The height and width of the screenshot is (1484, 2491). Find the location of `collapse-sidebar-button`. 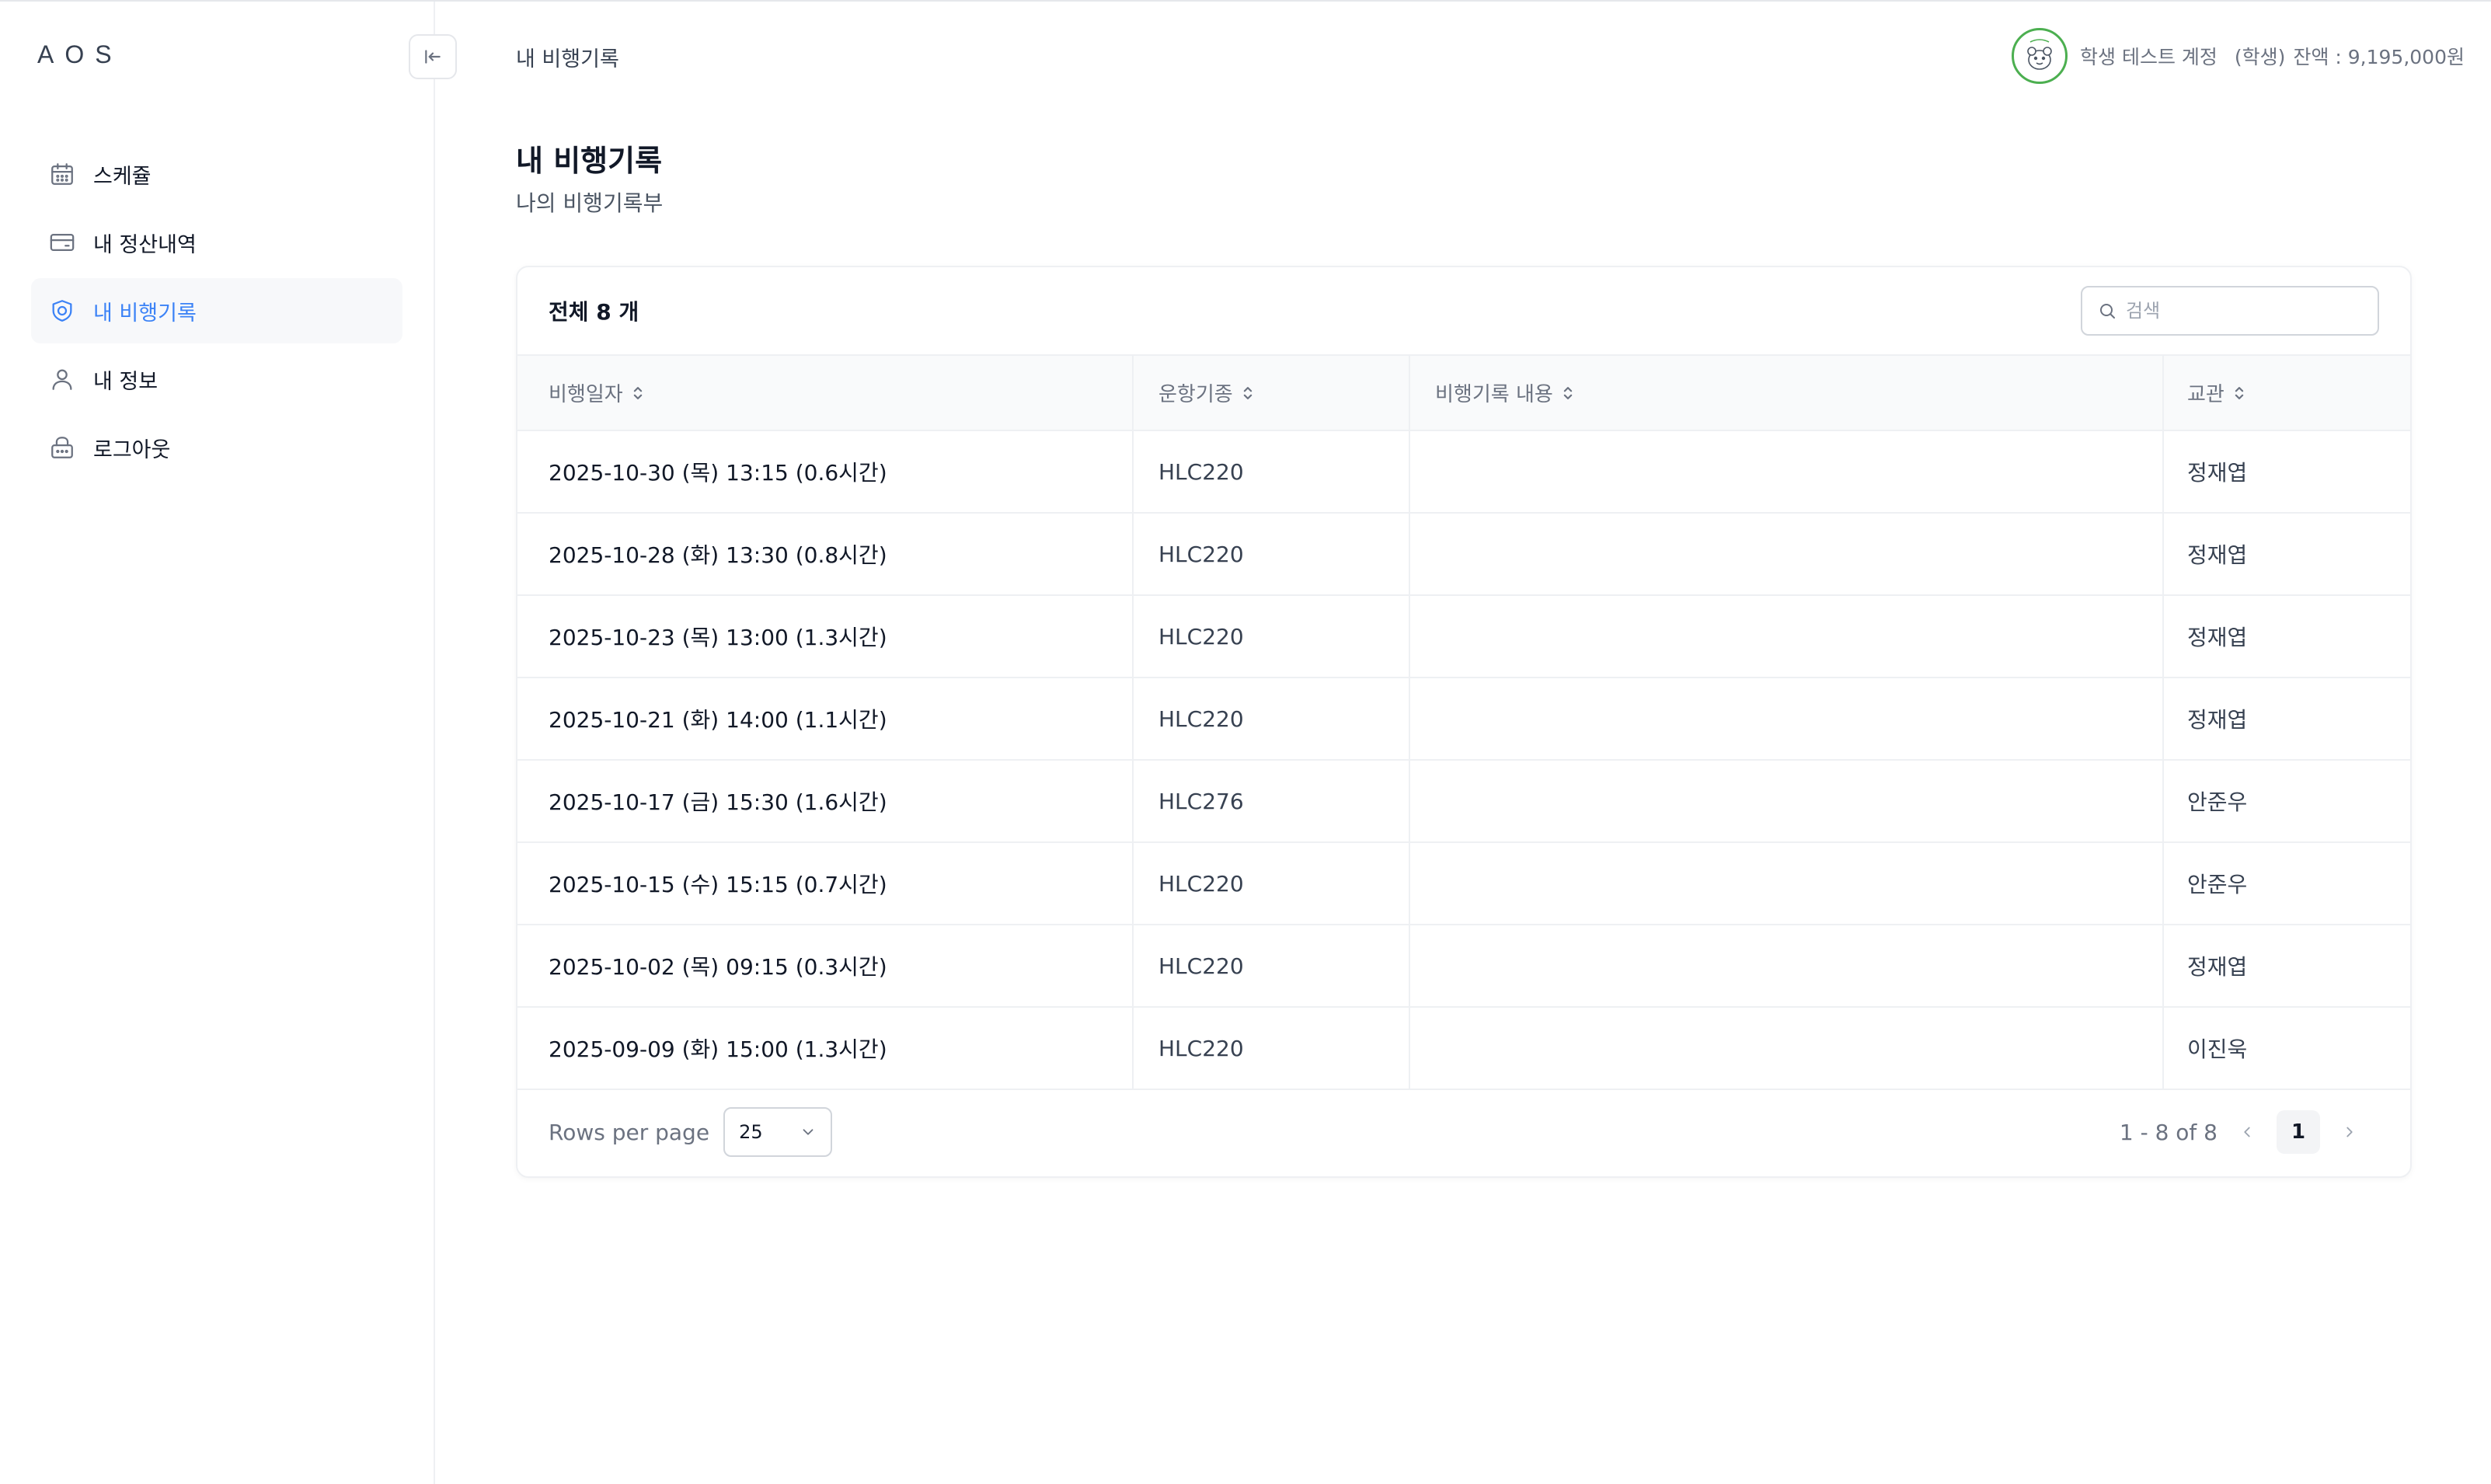

collapse-sidebar-button is located at coordinates (433, 56).